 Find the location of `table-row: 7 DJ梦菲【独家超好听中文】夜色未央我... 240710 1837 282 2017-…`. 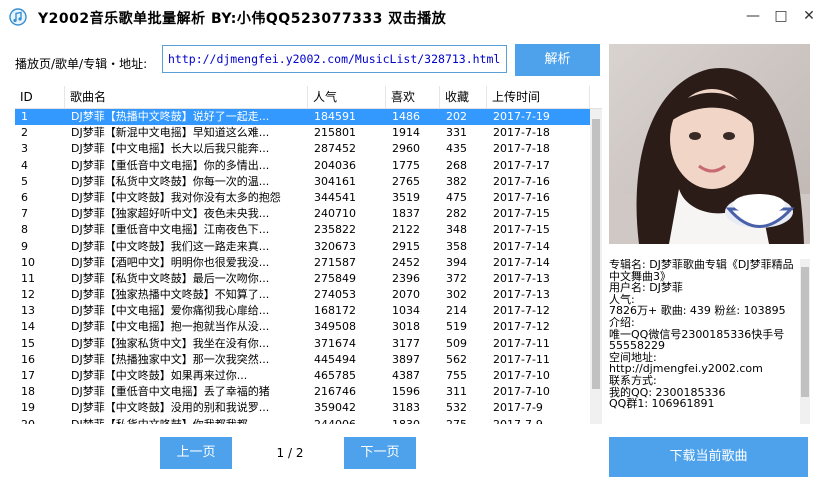

table-row: 7 DJ梦菲【独家超好听中文】夜色未央我... 240710 1837 282 2017-… is located at coordinates (302, 214).